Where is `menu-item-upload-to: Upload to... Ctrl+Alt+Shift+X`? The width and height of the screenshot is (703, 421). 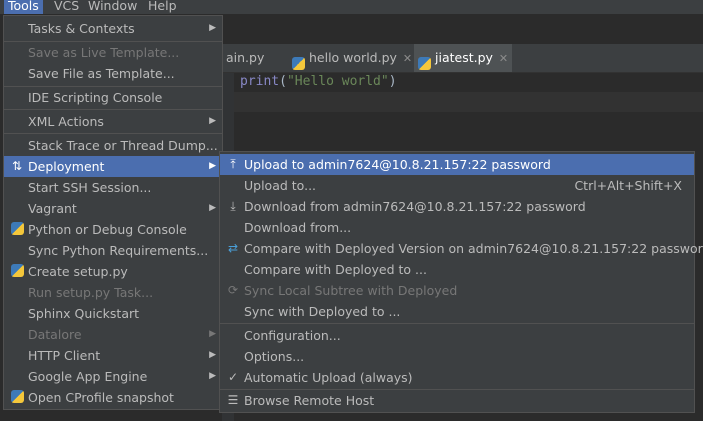
menu-item-upload-to: Upload to... Ctrl+Alt+Shift+X is located at coordinates (457, 185).